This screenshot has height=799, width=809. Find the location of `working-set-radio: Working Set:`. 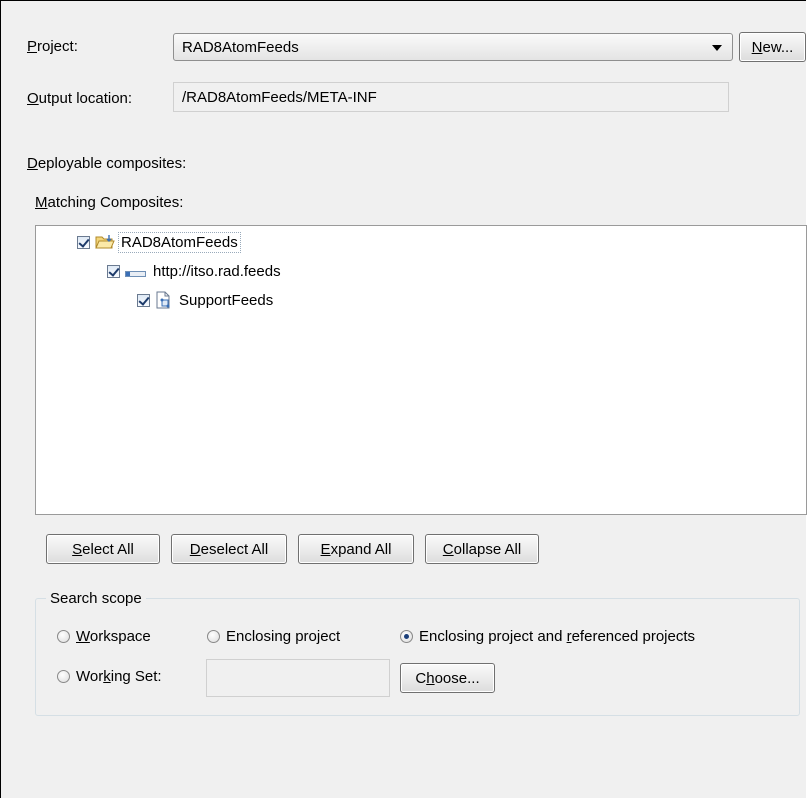

working-set-radio: Working Set: is located at coordinates (109, 676).